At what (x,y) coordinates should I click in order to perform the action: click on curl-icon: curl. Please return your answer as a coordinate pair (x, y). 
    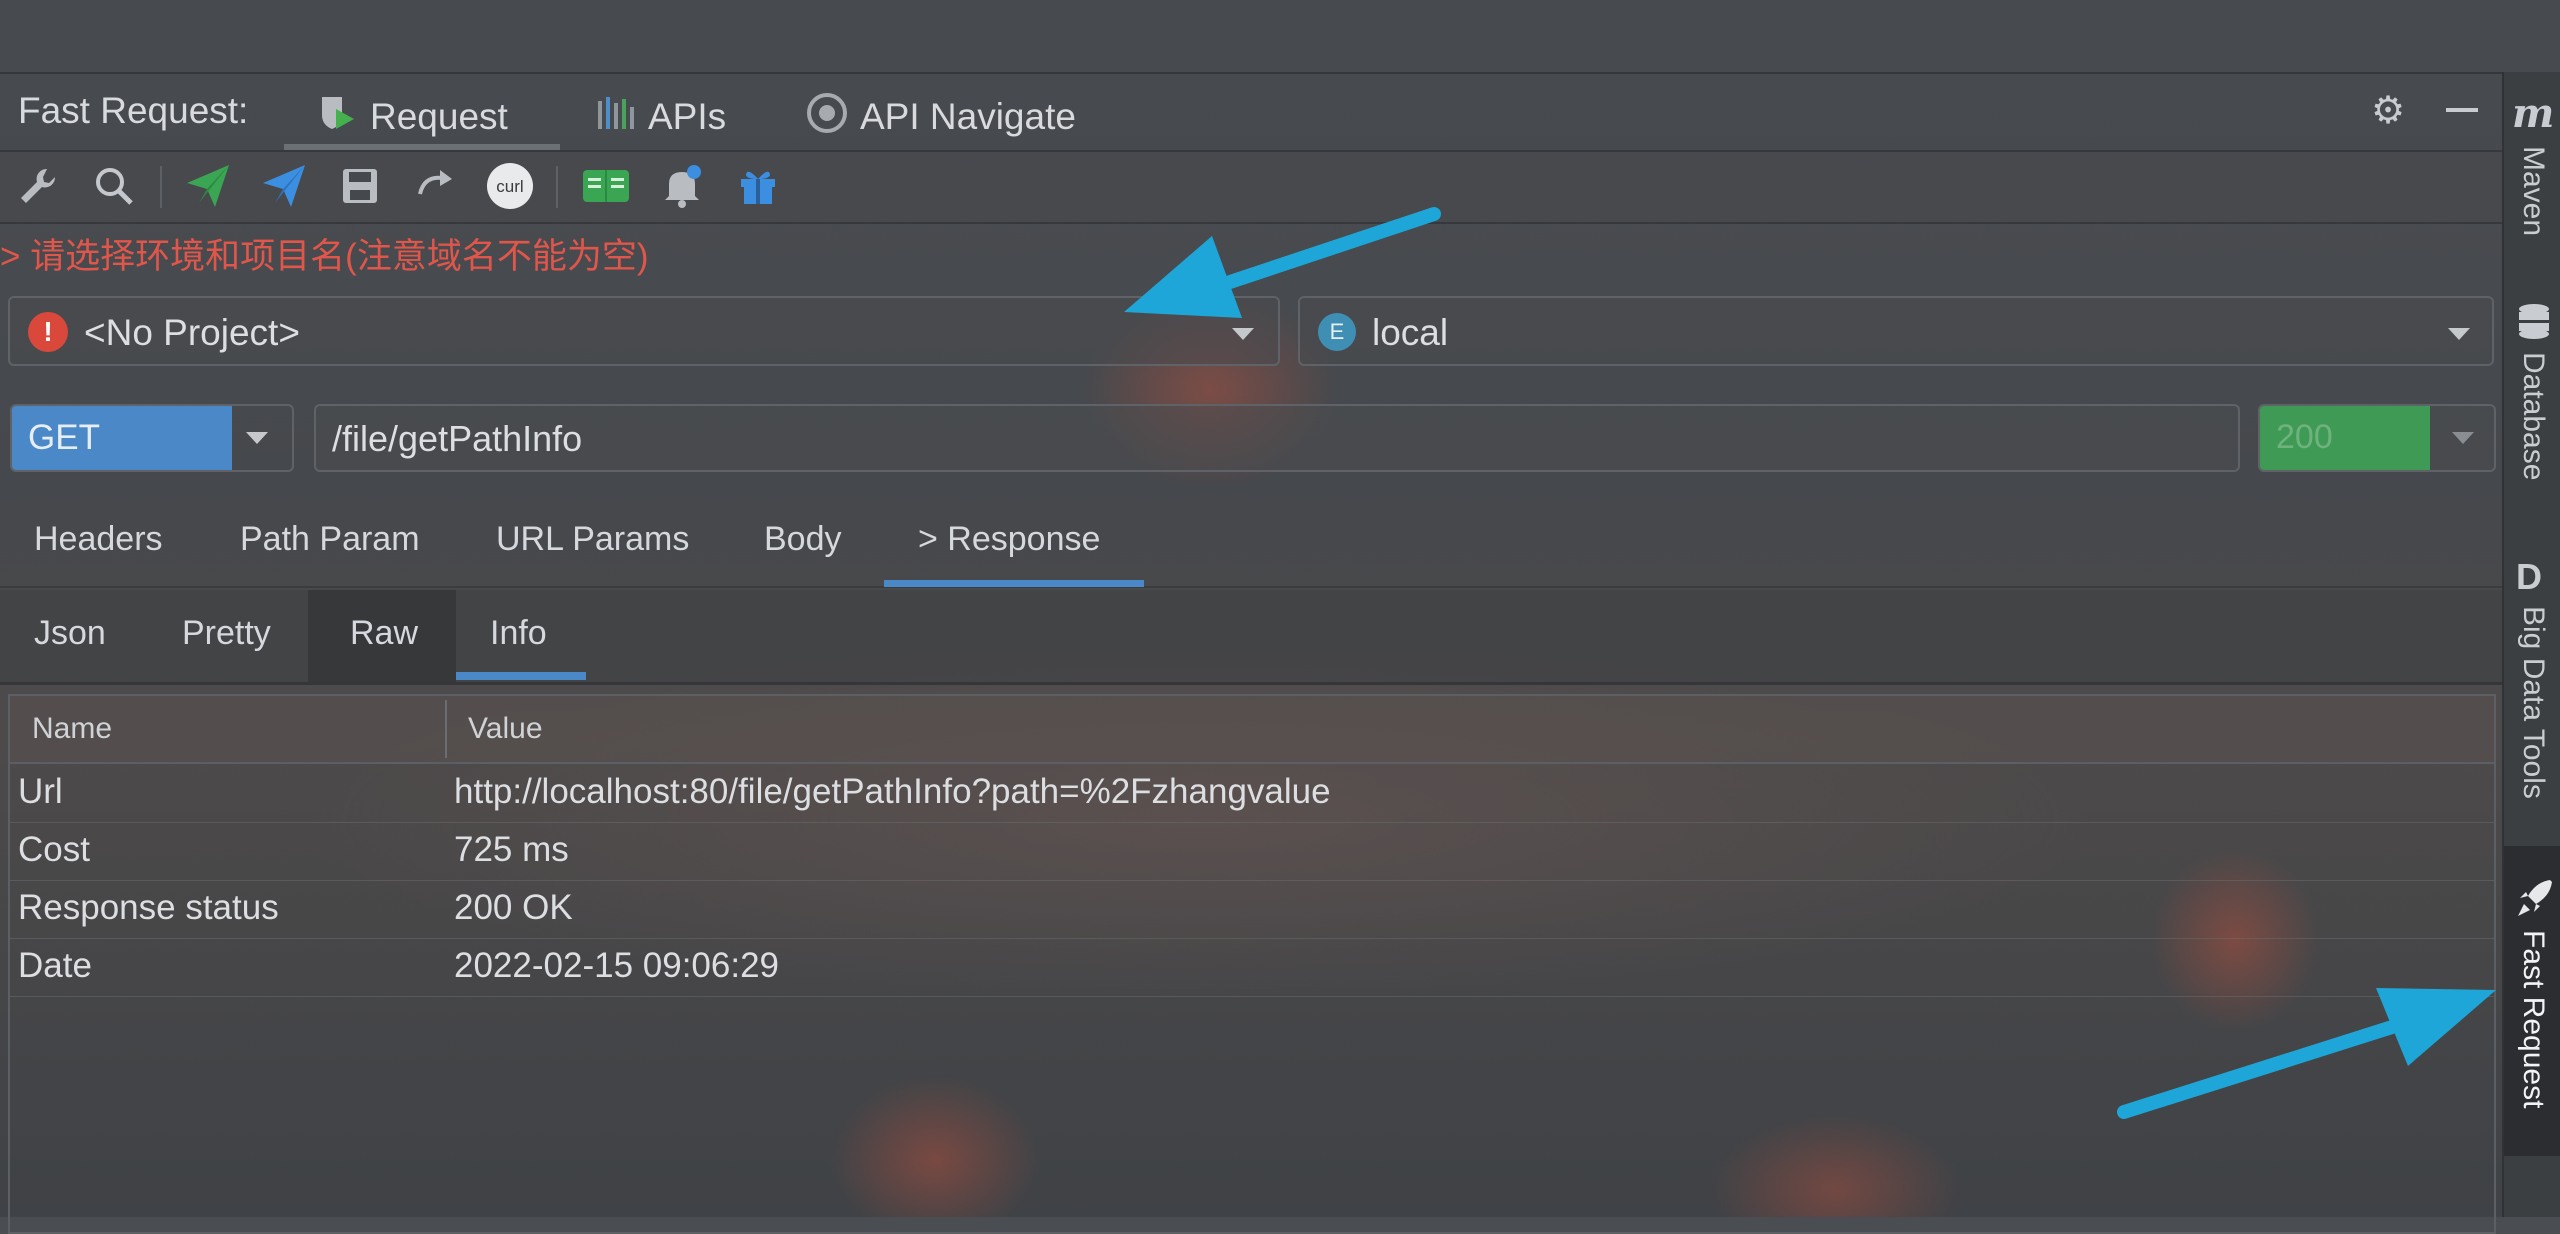
    Looking at the image, I should click on (510, 186).